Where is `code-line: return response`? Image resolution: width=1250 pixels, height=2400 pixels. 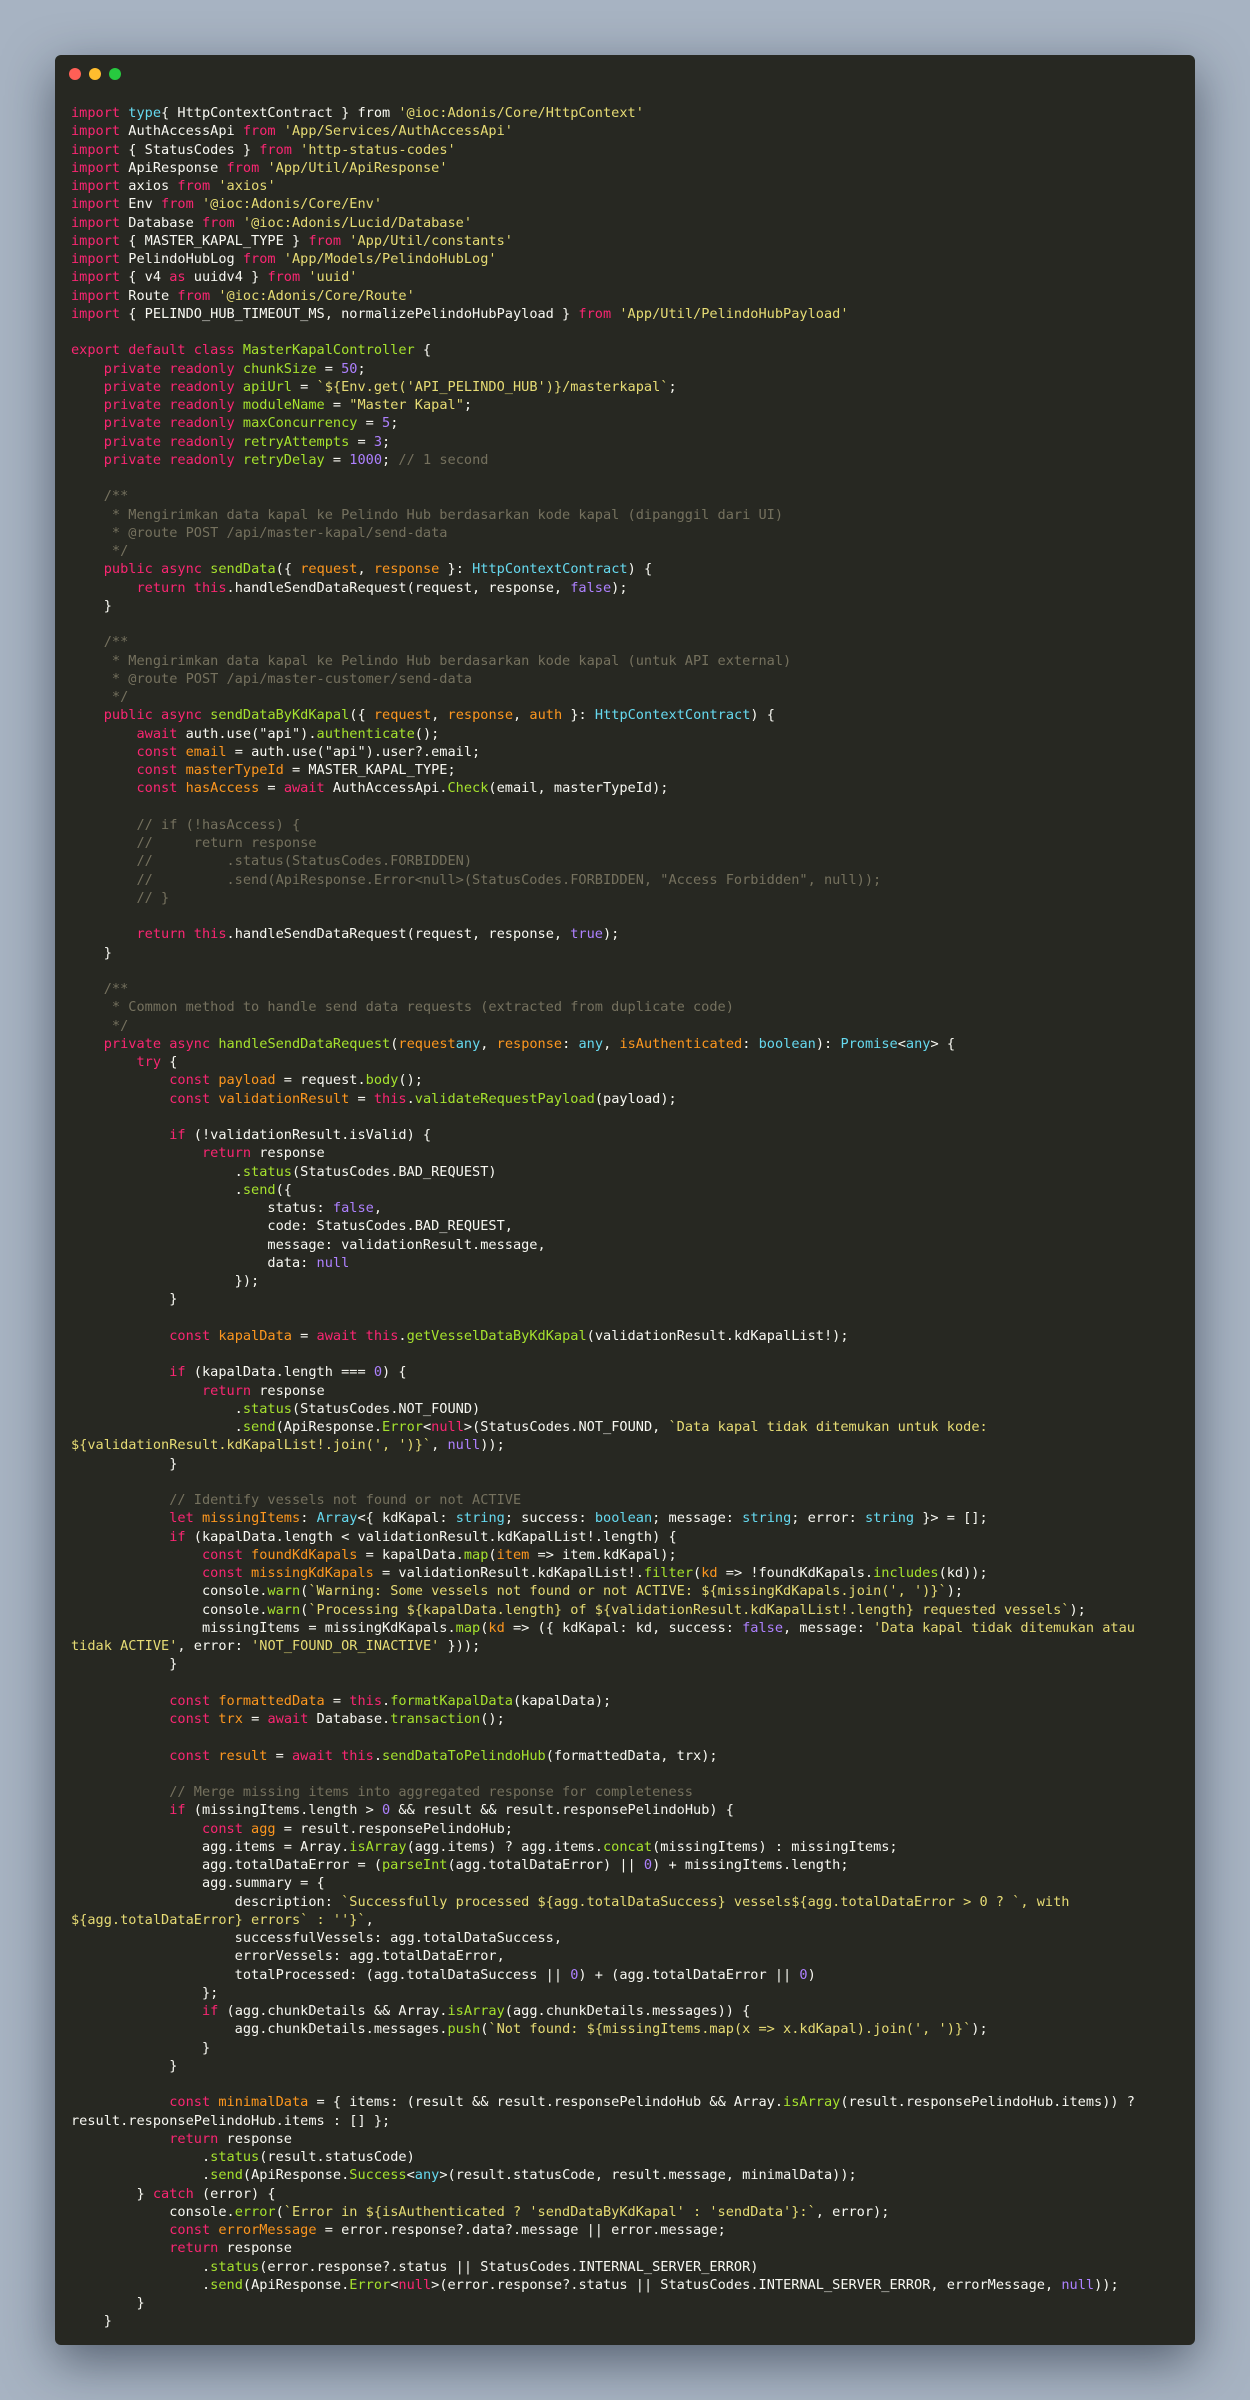 code-line: return response is located at coordinates (628, 1153).